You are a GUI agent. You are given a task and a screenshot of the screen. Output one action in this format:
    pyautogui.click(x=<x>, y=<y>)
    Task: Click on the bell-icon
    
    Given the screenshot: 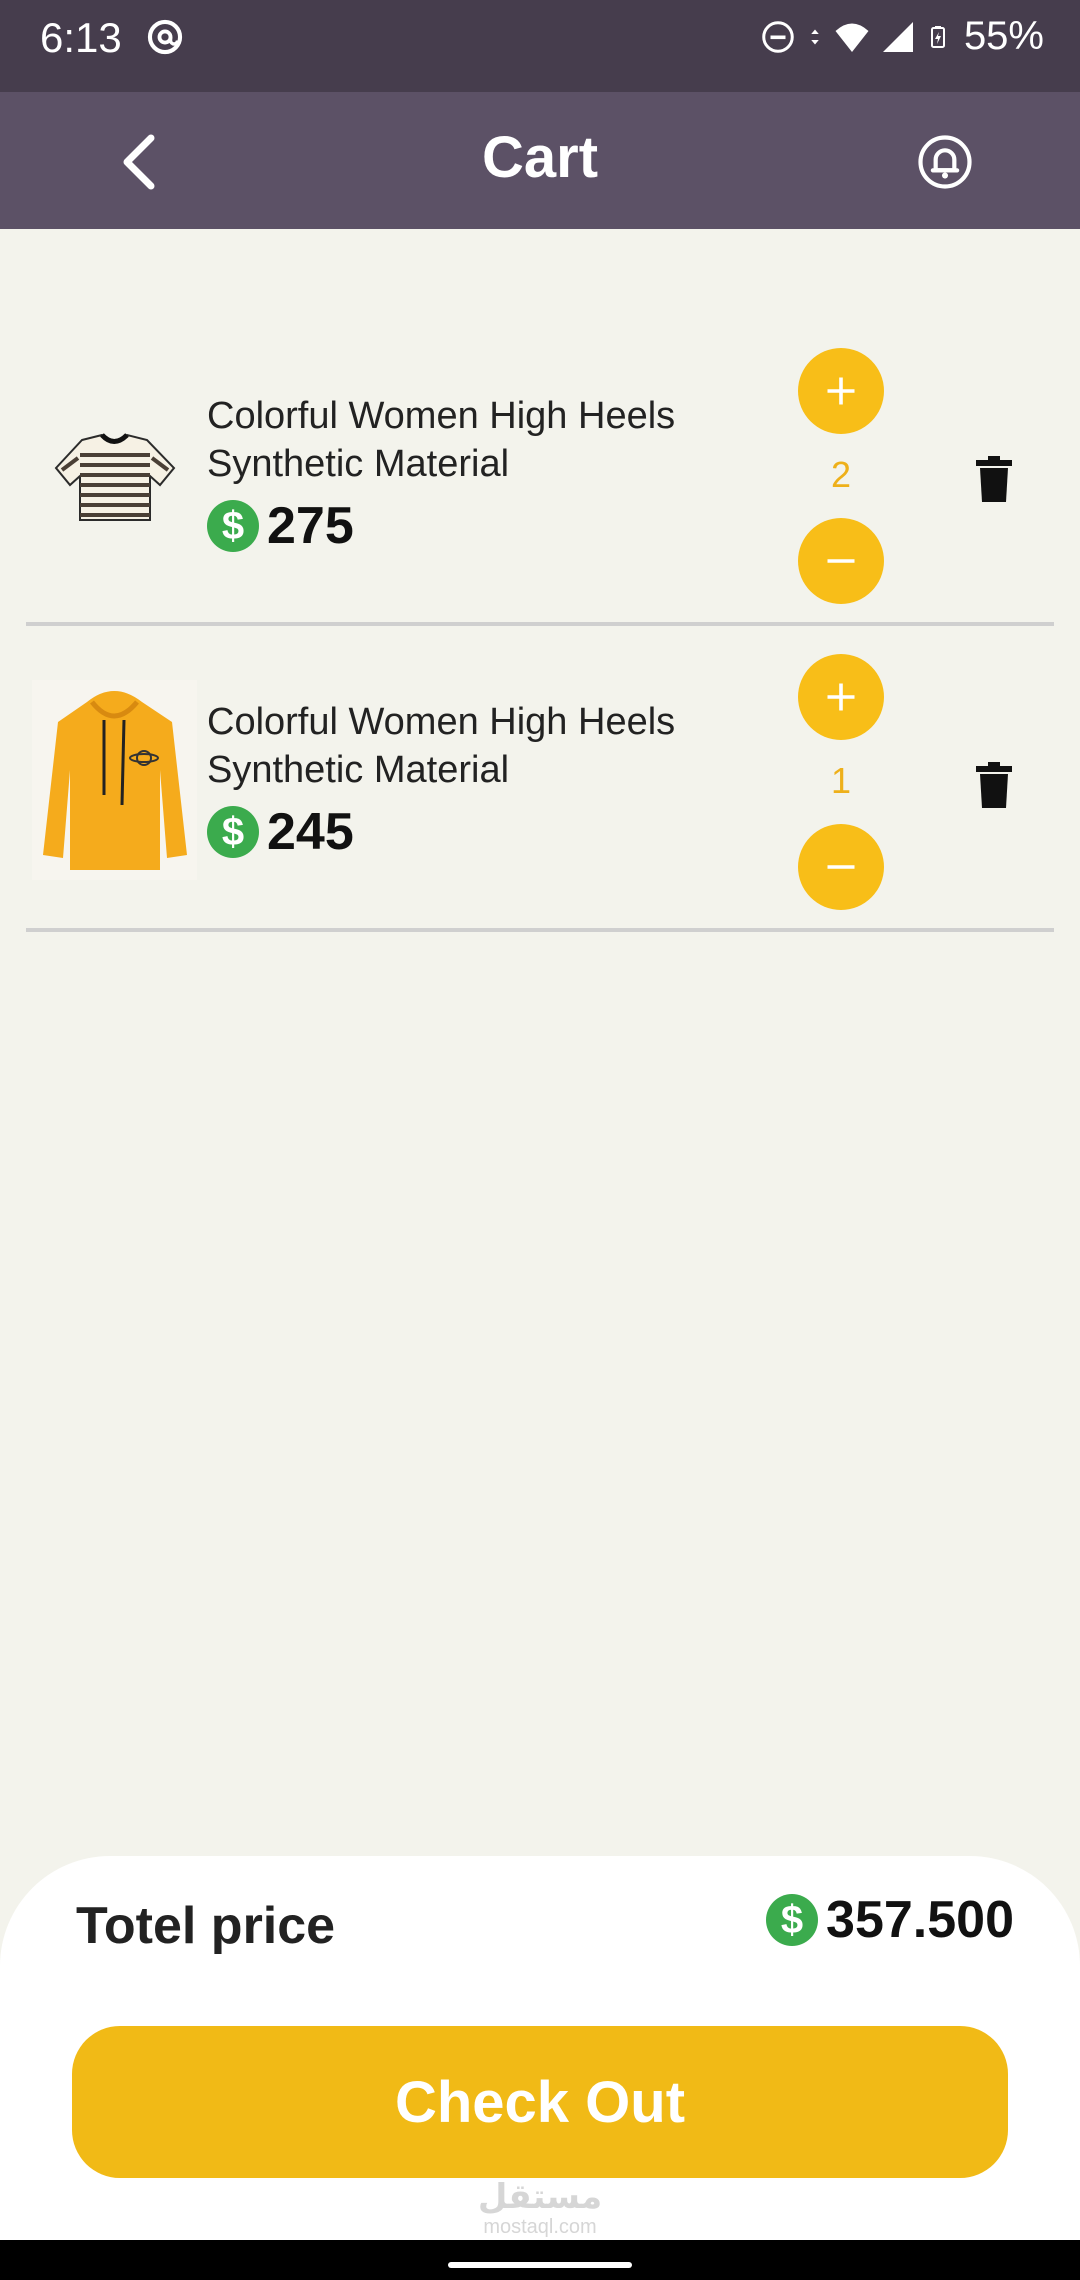 What is the action you would take?
    pyautogui.click(x=945, y=162)
    